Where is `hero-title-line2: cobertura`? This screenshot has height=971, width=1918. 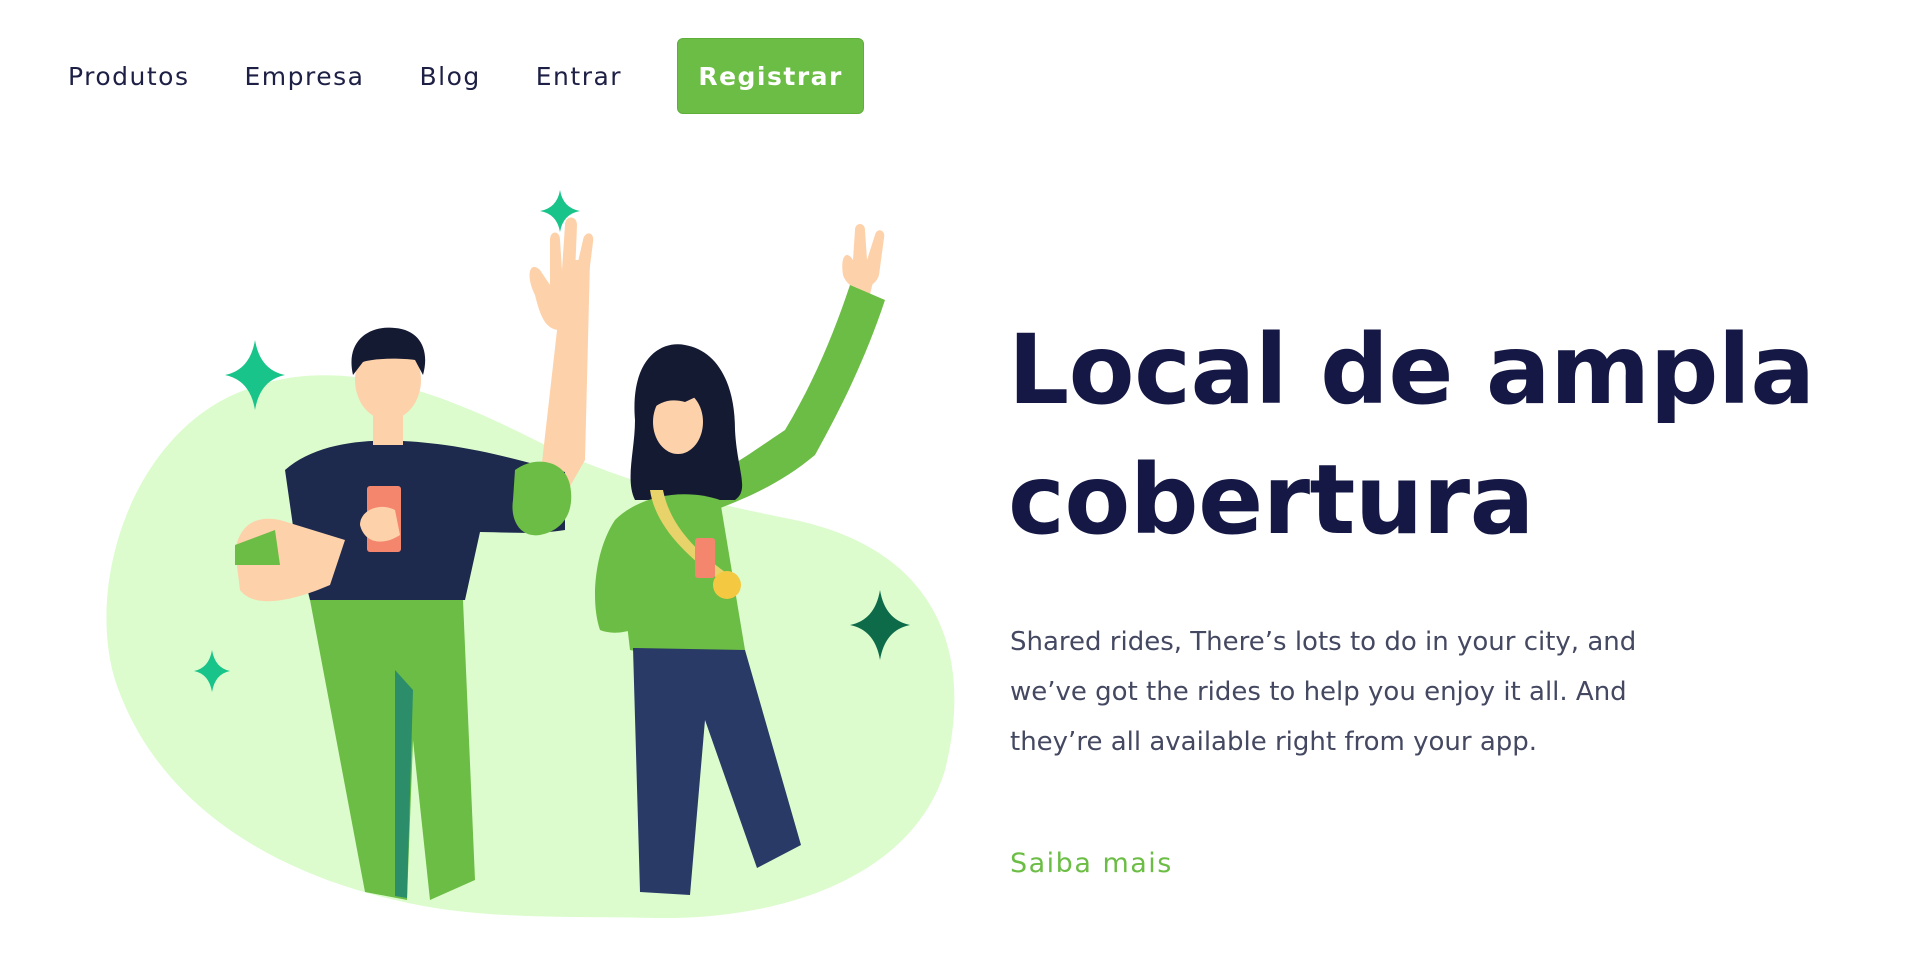
hero-title-line2: cobertura is located at coordinates (1271, 500).